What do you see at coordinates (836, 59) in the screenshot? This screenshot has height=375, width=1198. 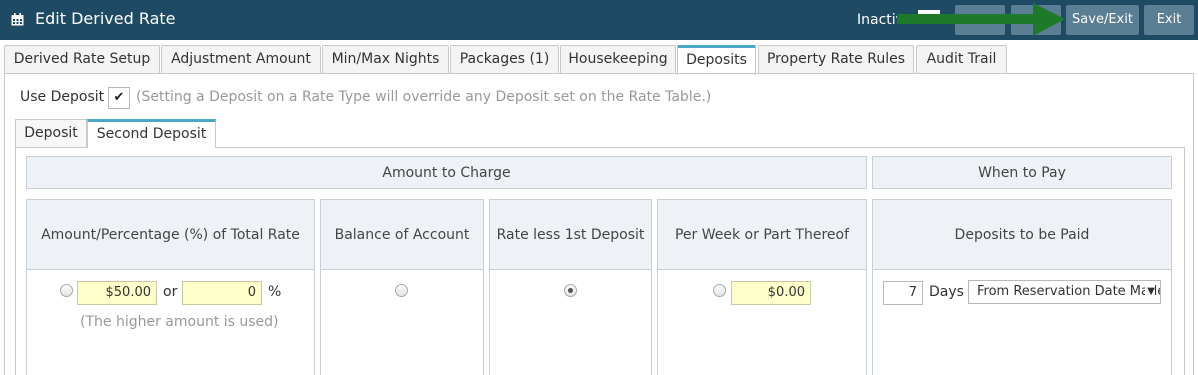 I see `tab-property-rate-rules: Property Rate Rules` at bounding box center [836, 59].